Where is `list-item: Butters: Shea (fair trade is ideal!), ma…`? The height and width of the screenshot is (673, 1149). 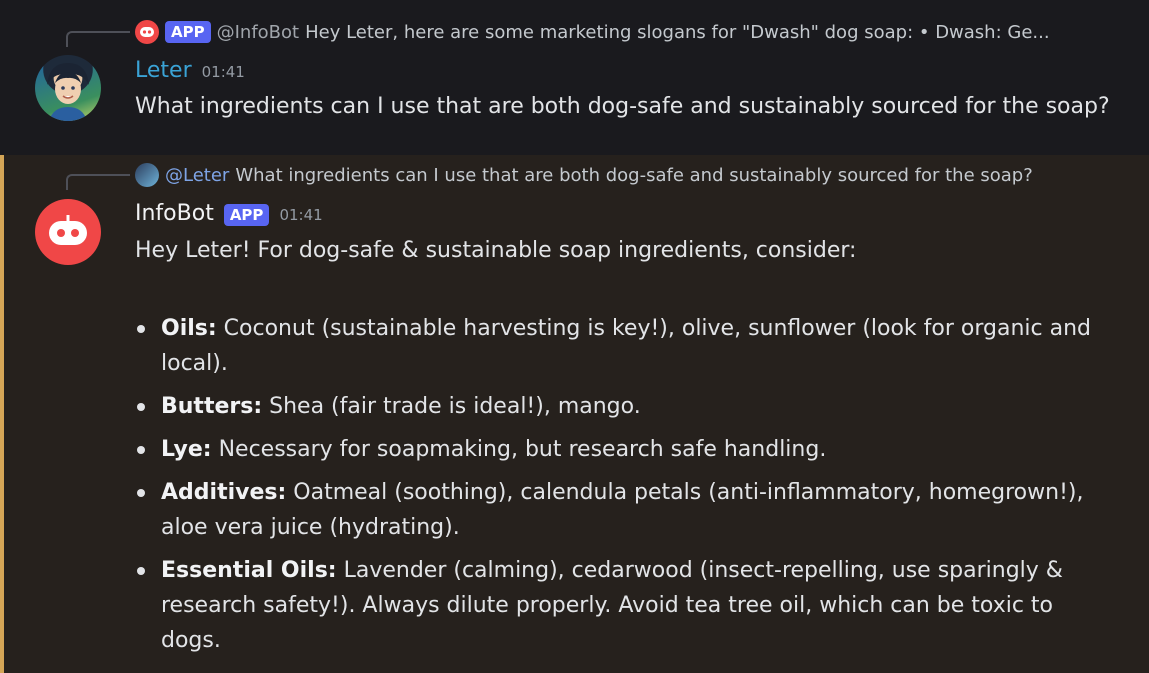 list-item: Butters: Shea (fair trade is ideal!), ma… is located at coordinates (615, 406).